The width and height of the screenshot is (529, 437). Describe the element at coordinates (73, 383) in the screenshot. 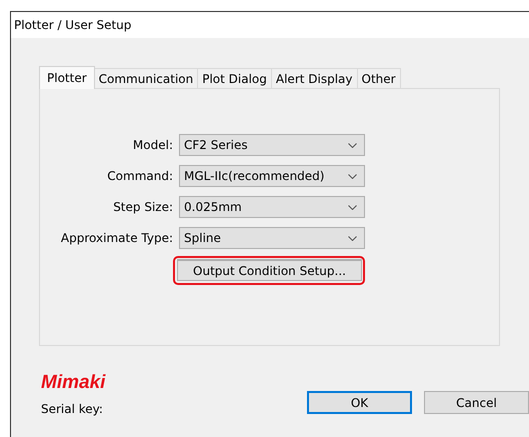

I see `logo: Mimaki` at that location.